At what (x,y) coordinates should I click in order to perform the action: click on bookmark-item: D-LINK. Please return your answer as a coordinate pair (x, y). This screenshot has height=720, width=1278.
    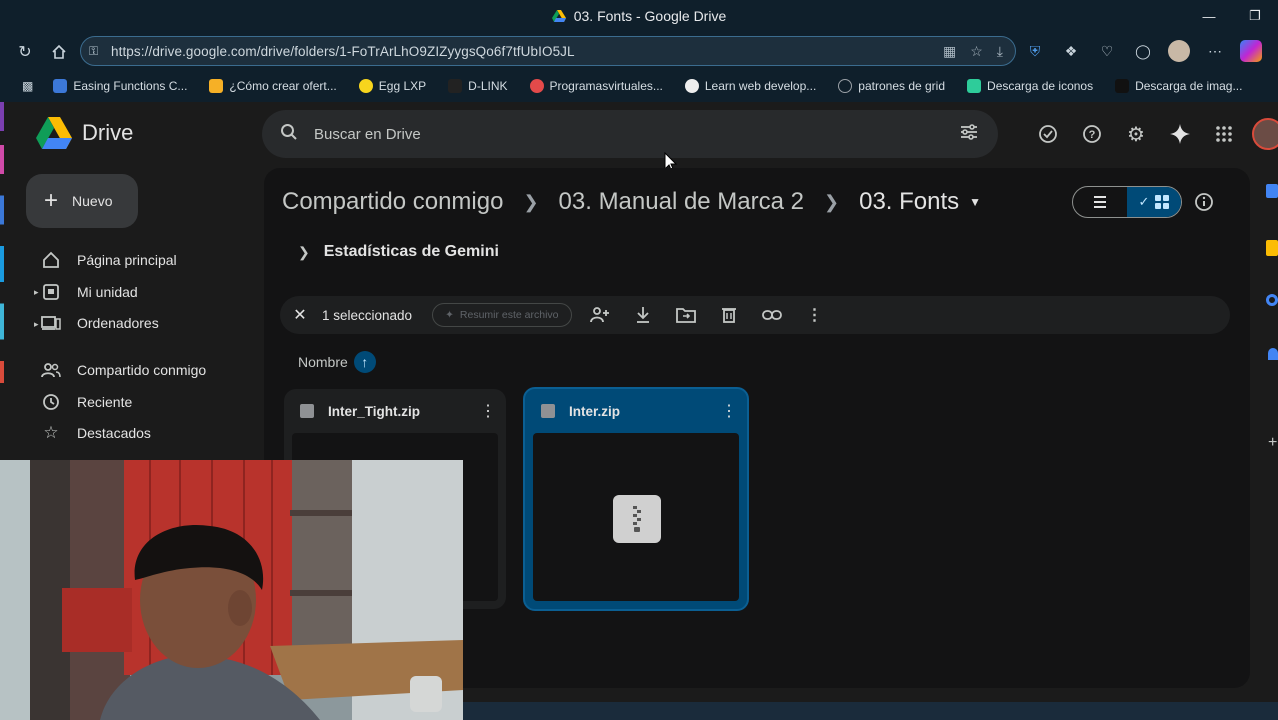
    Looking at the image, I should click on (478, 86).